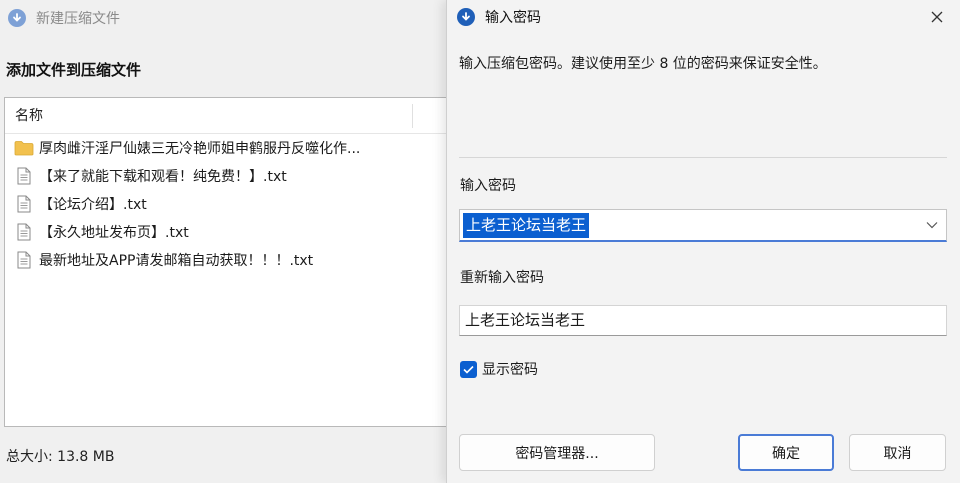  What do you see at coordinates (29, 116) in the screenshot?
I see `name-column-label: 名称` at bounding box center [29, 116].